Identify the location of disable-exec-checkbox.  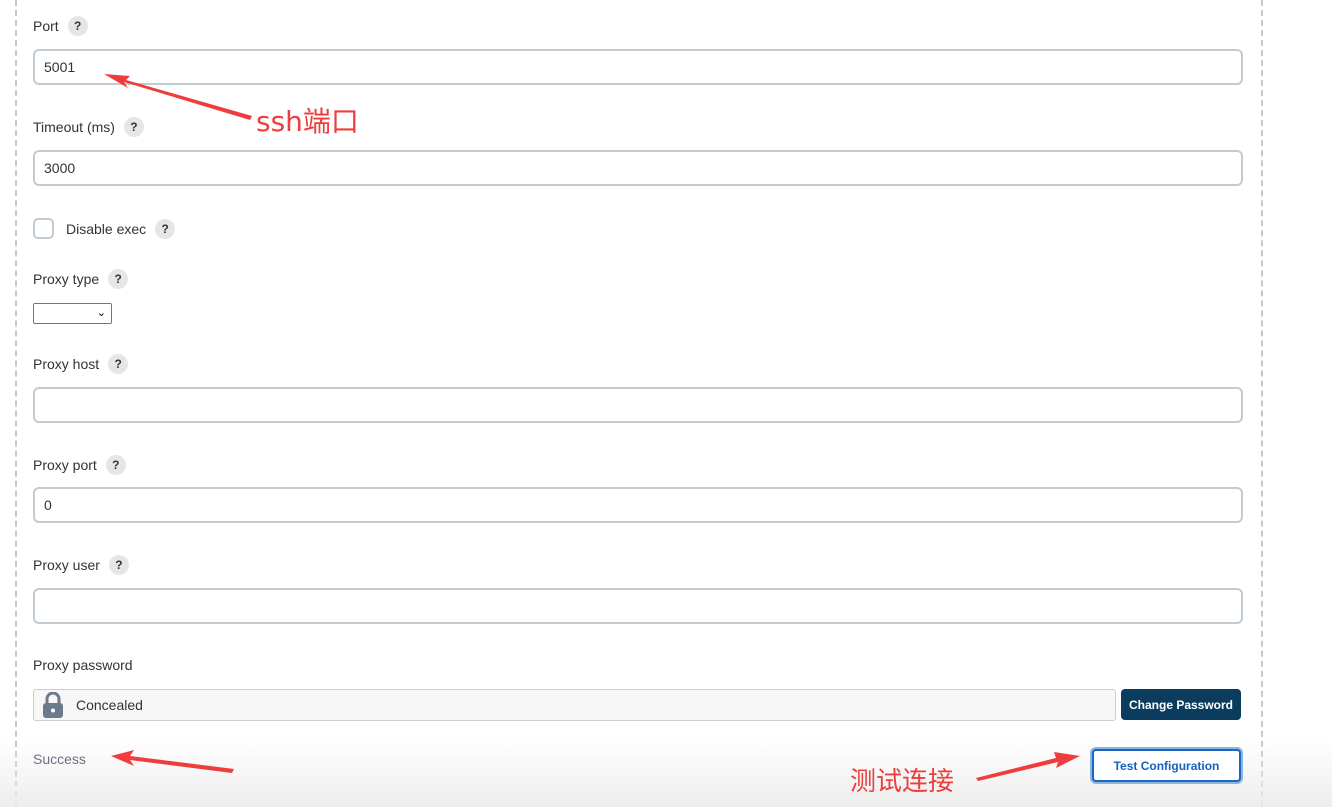
(43, 228).